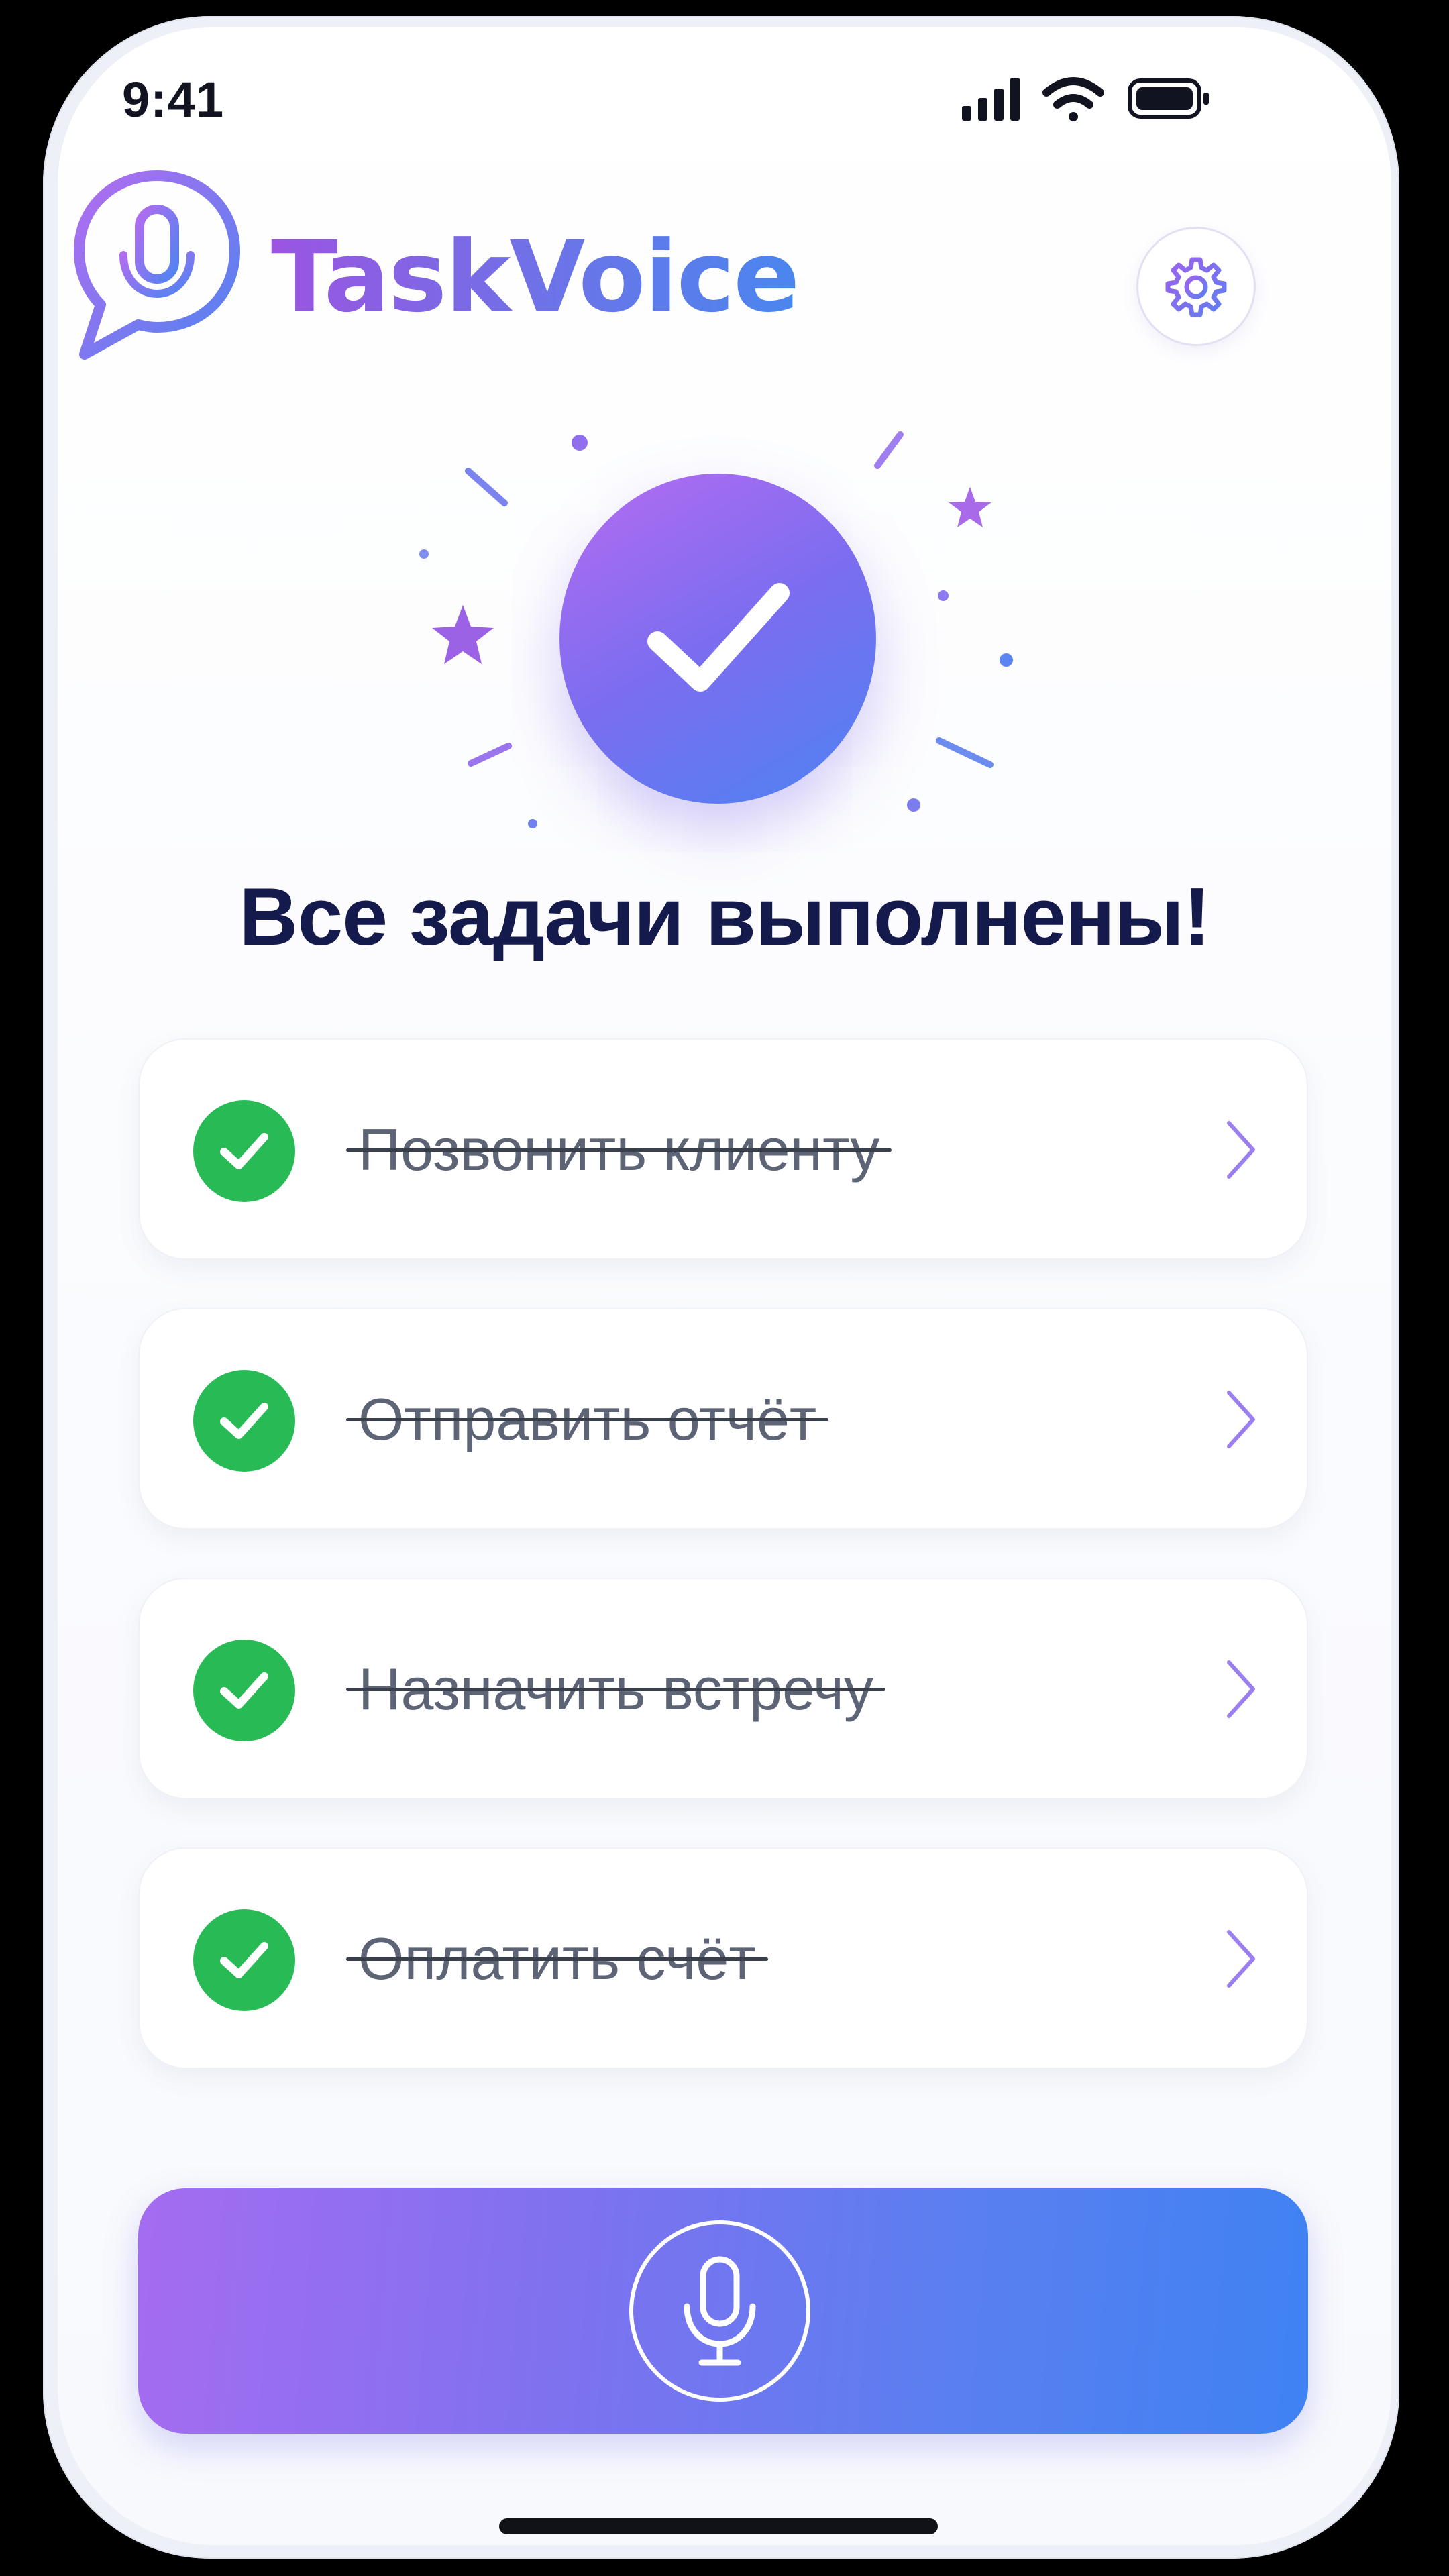 The width and height of the screenshot is (1449, 2576). I want to click on cellular-signal-icon, so click(991, 99).